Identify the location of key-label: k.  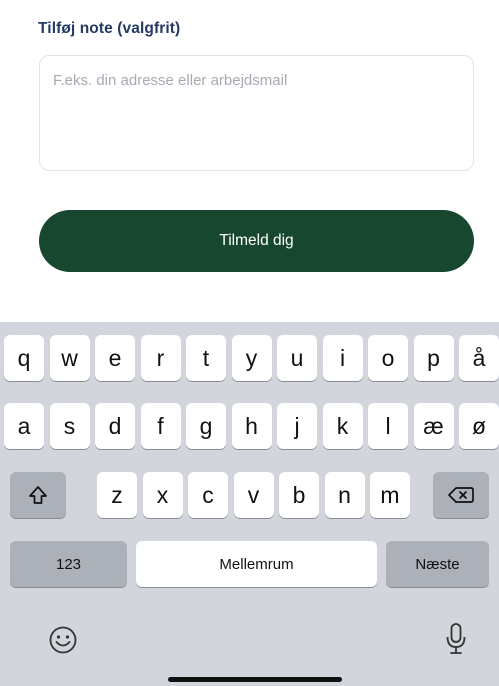
(342, 425).